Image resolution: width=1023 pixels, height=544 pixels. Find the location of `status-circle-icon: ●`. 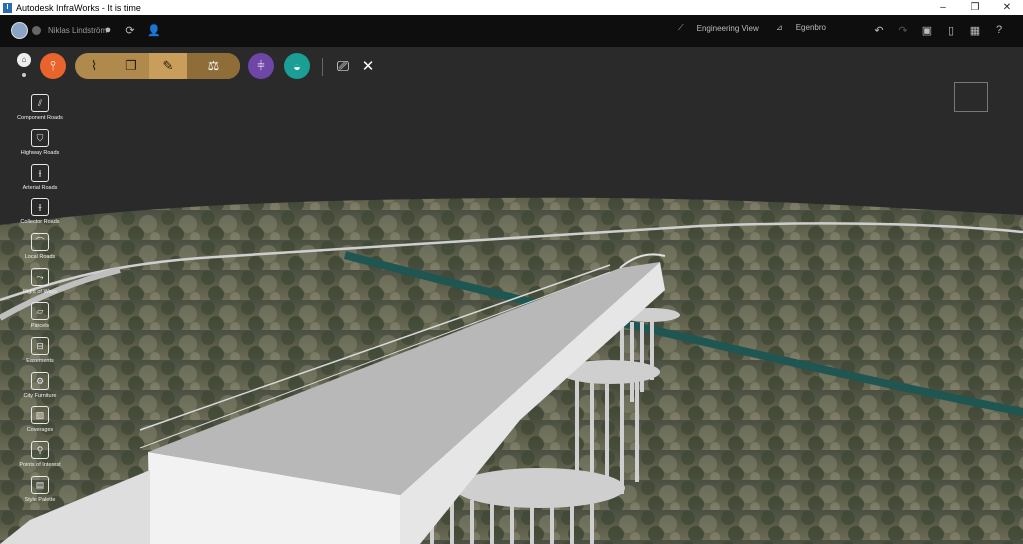

status-circle-icon: ● is located at coordinates (108, 30).